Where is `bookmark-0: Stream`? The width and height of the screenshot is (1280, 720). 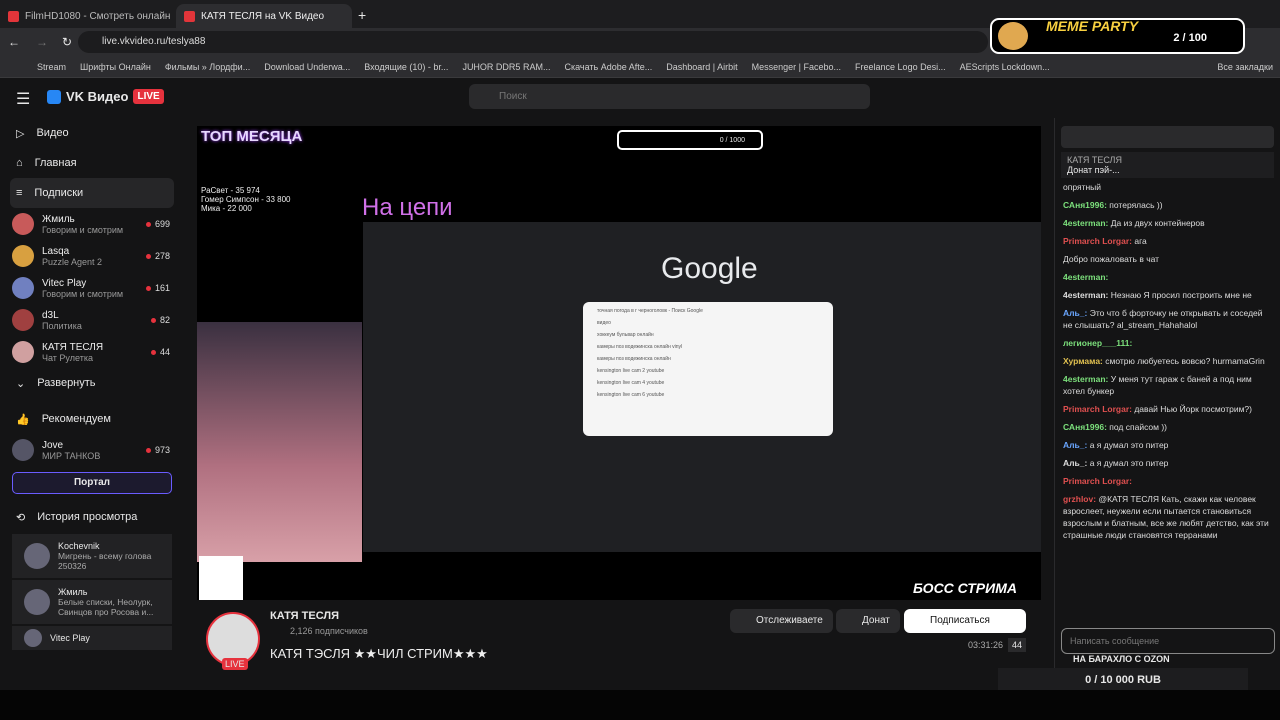 bookmark-0: Stream is located at coordinates (51, 67).